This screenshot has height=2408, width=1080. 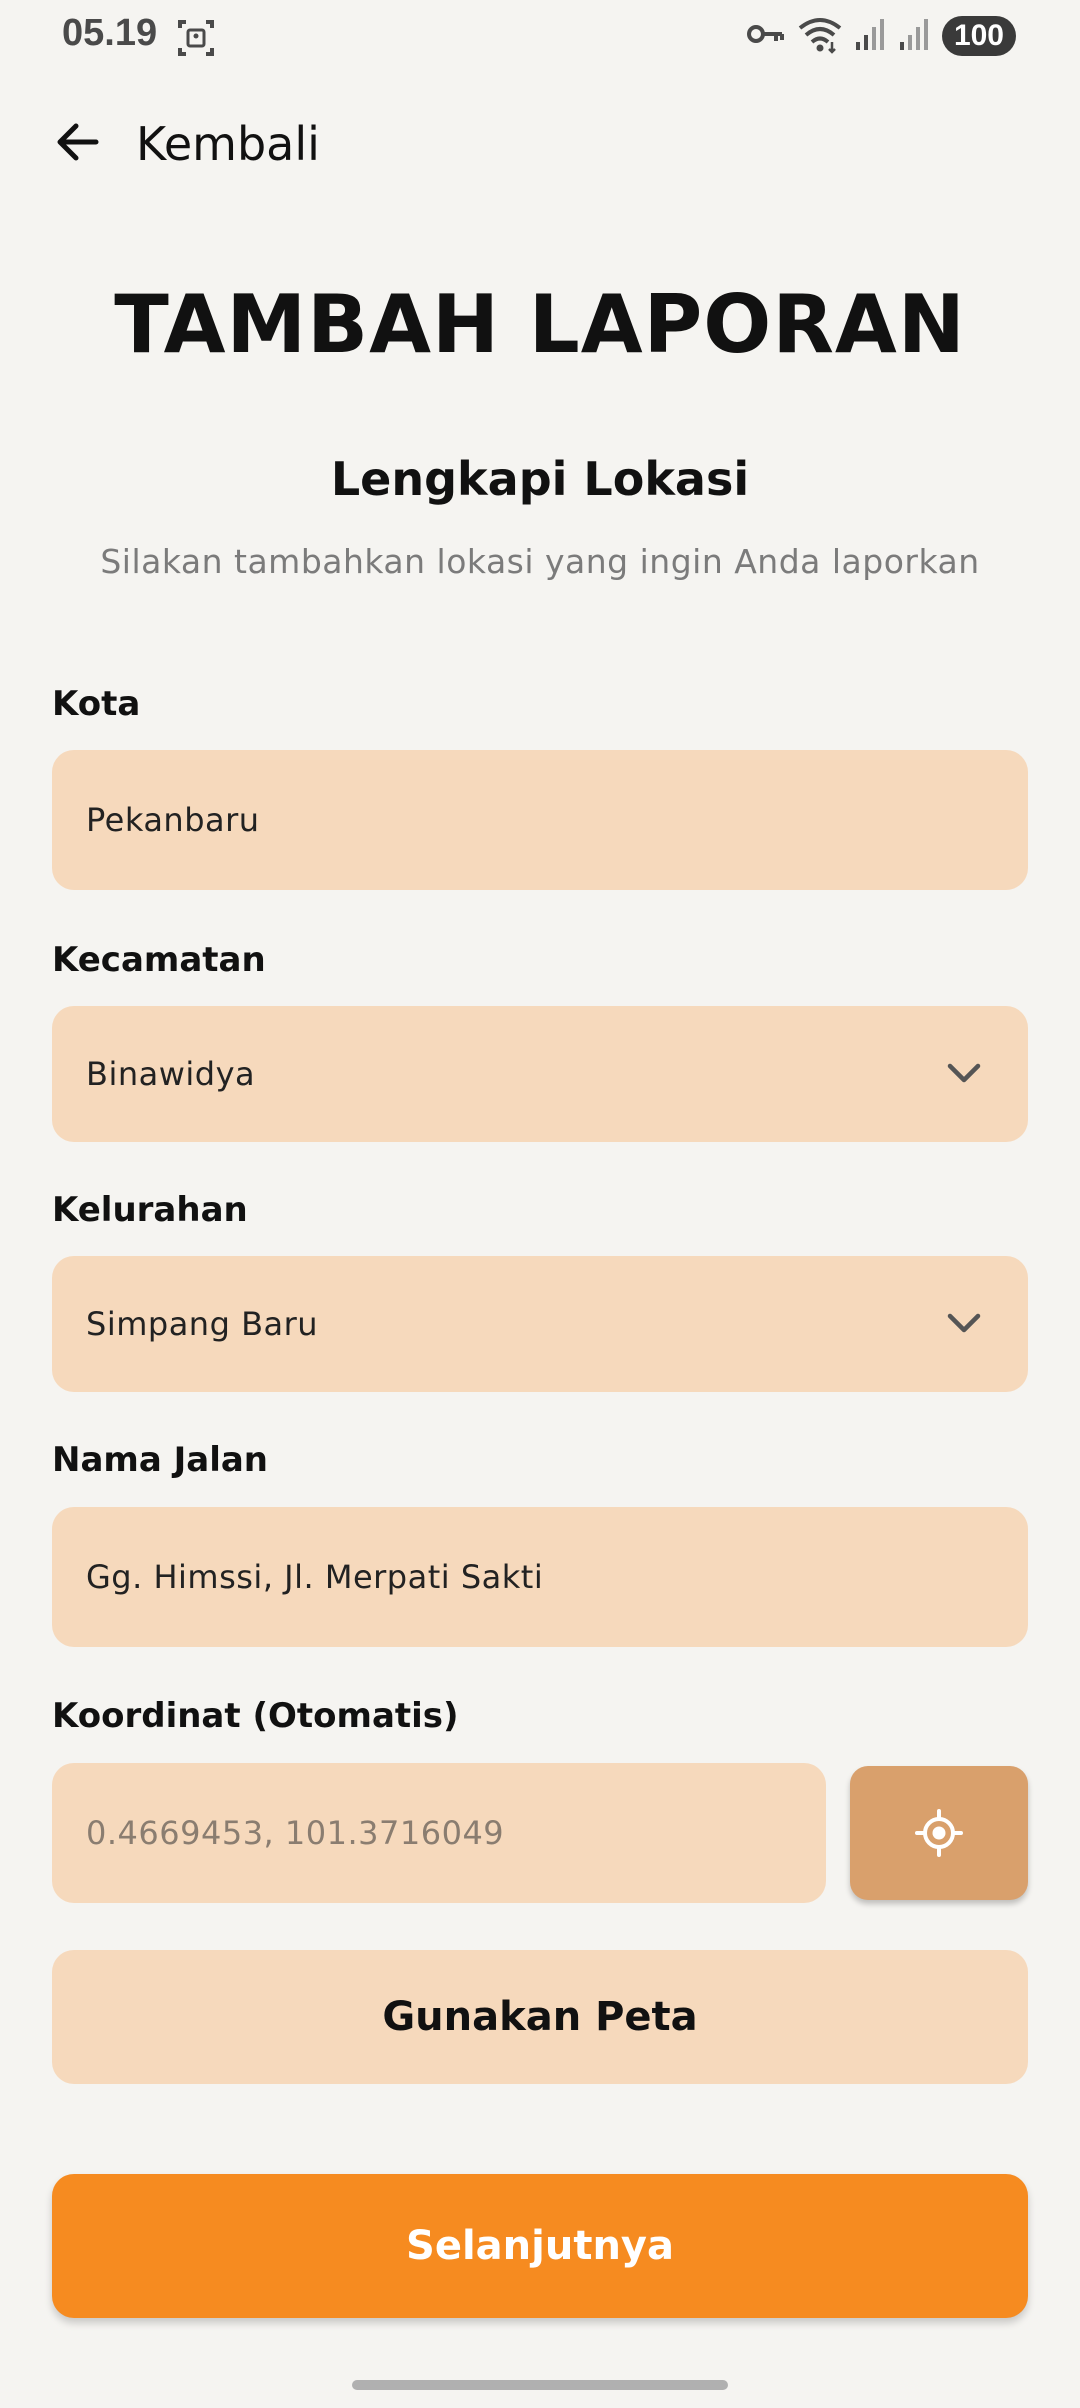 I want to click on kelurahan-label: Kelurahan, so click(x=150, y=1210).